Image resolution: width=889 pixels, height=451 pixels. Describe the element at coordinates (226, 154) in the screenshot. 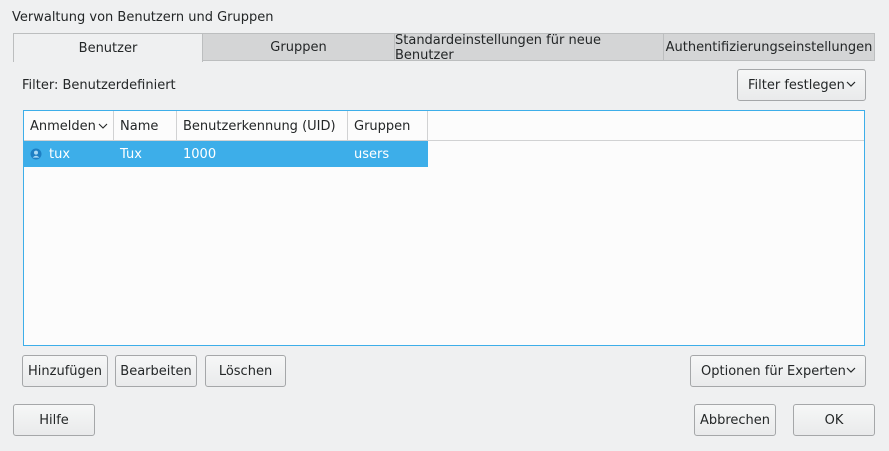

I see `table-row: tux Tux 1000 users` at that location.